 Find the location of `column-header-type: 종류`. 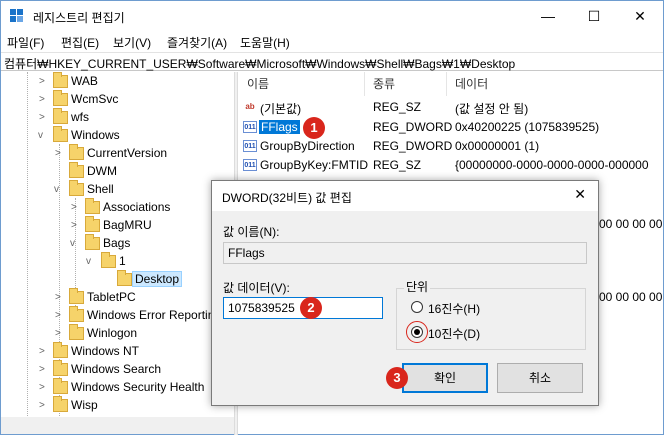

column-header-type: 종류 is located at coordinates (406, 84).